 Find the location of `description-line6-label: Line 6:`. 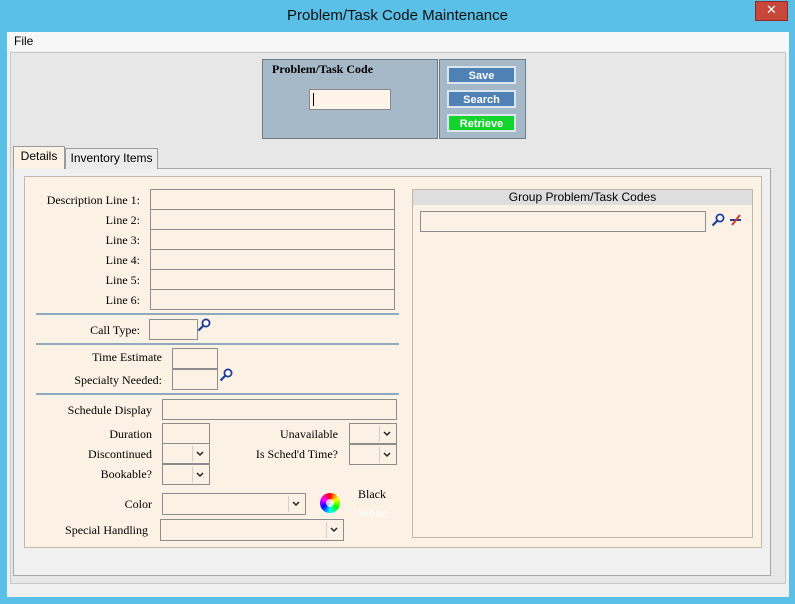

description-line6-label: Line 6: is located at coordinates (122, 300).